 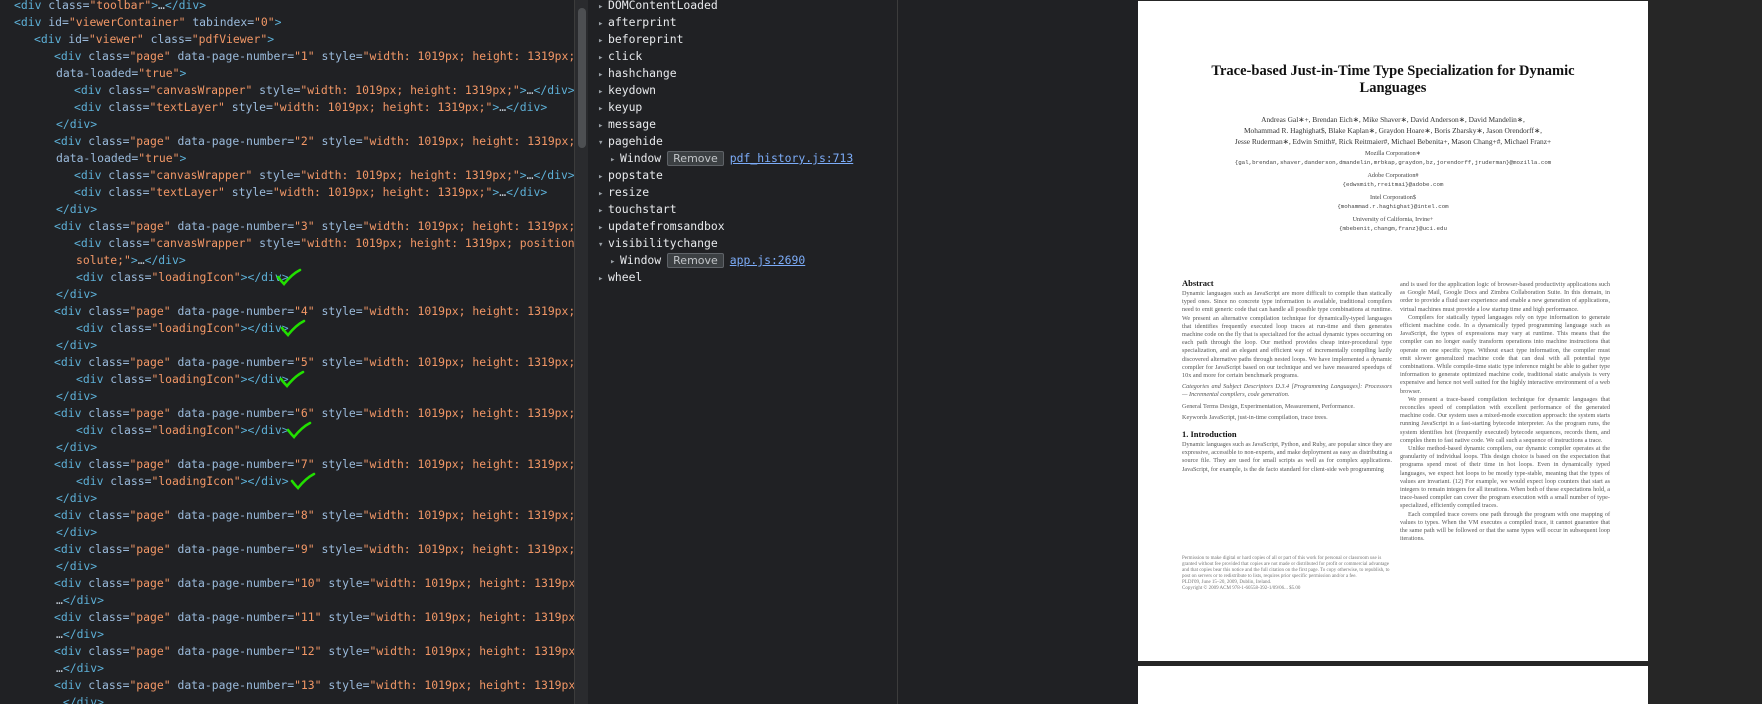 What do you see at coordinates (196, 430) in the screenshot?
I see `dom-token: "loadingIcon"` at bounding box center [196, 430].